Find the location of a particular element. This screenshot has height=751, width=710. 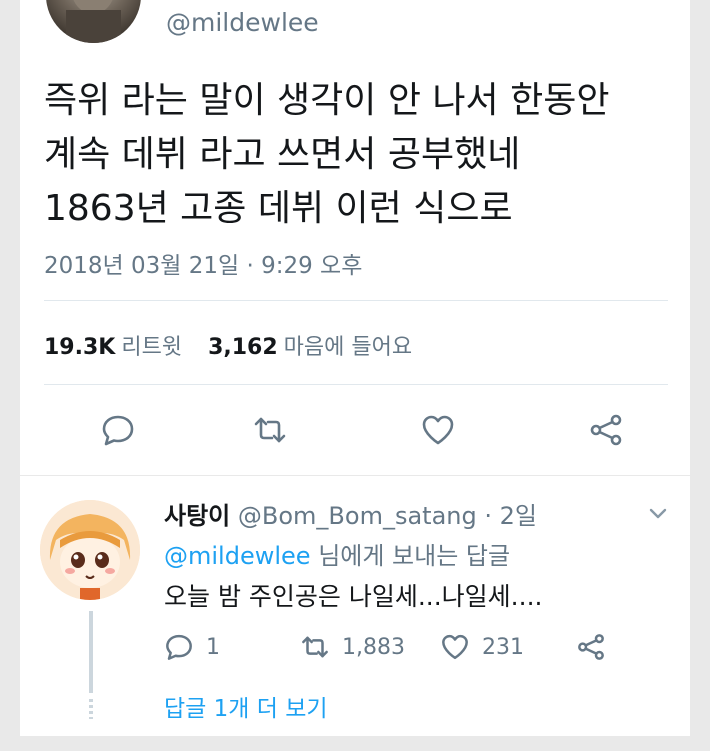

retweet-stat: 19.3K 리트윗 is located at coordinates (113, 347).